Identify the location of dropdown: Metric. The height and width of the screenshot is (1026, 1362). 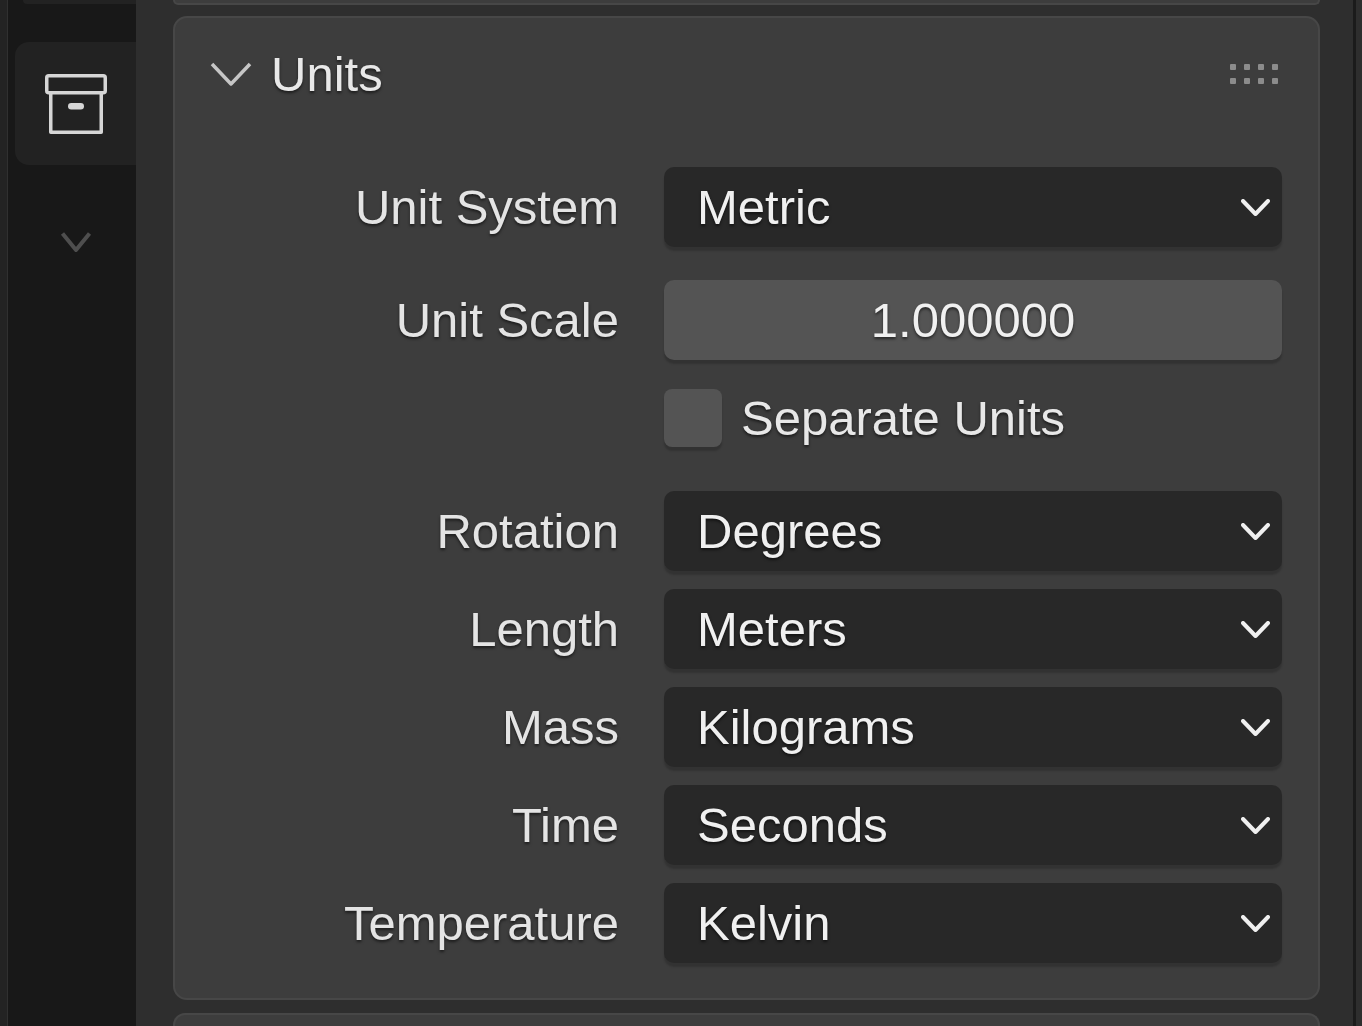
(973, 207).